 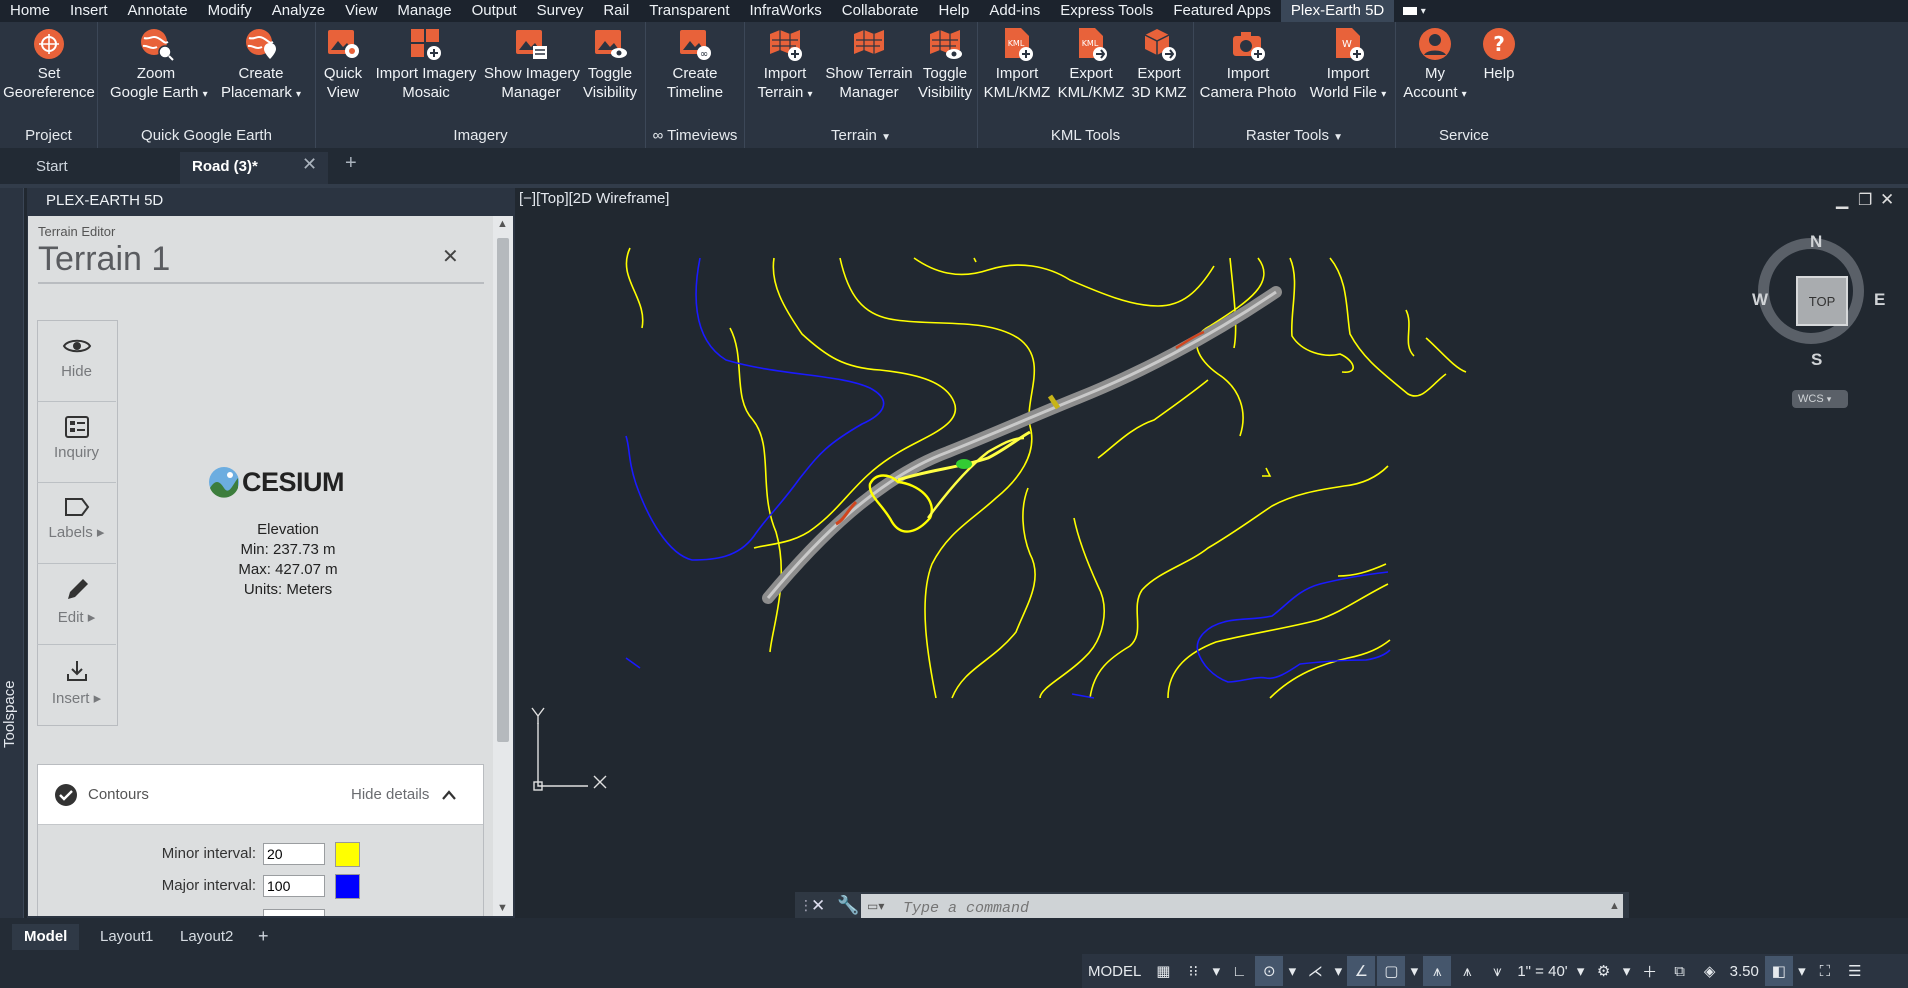 What do you see at coordinates (1014, 11) in the screenshot?
I see `menu-item-add-ins: Add-ins` at bounding box center [1014, 11].